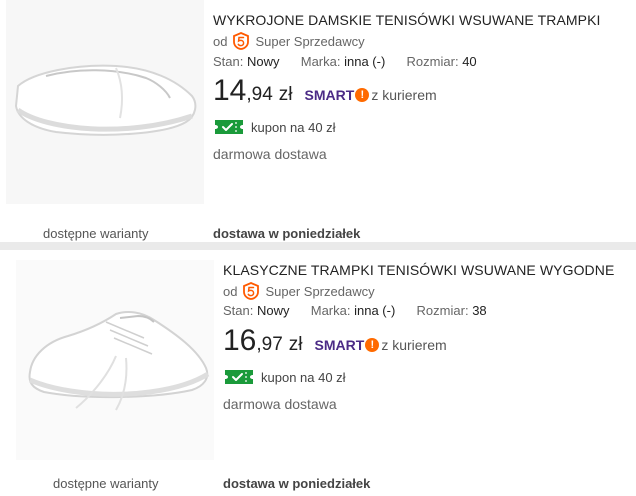 The width and height of the screenshot is (636, 496). I want to click on lace-up-sneaker-image, so click(115, 360).